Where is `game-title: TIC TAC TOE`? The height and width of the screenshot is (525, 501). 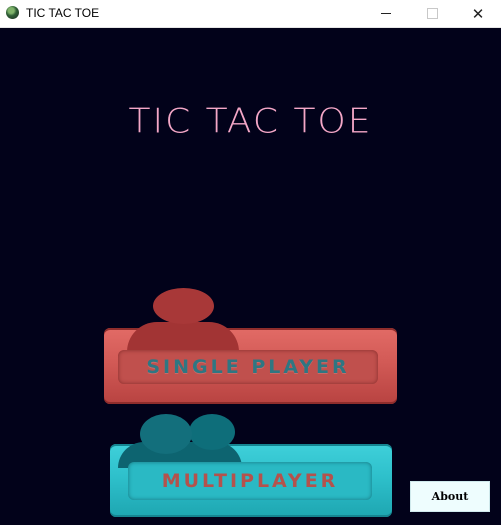 game-title: TIC TAC TOE is located at coordinates (250, 121).